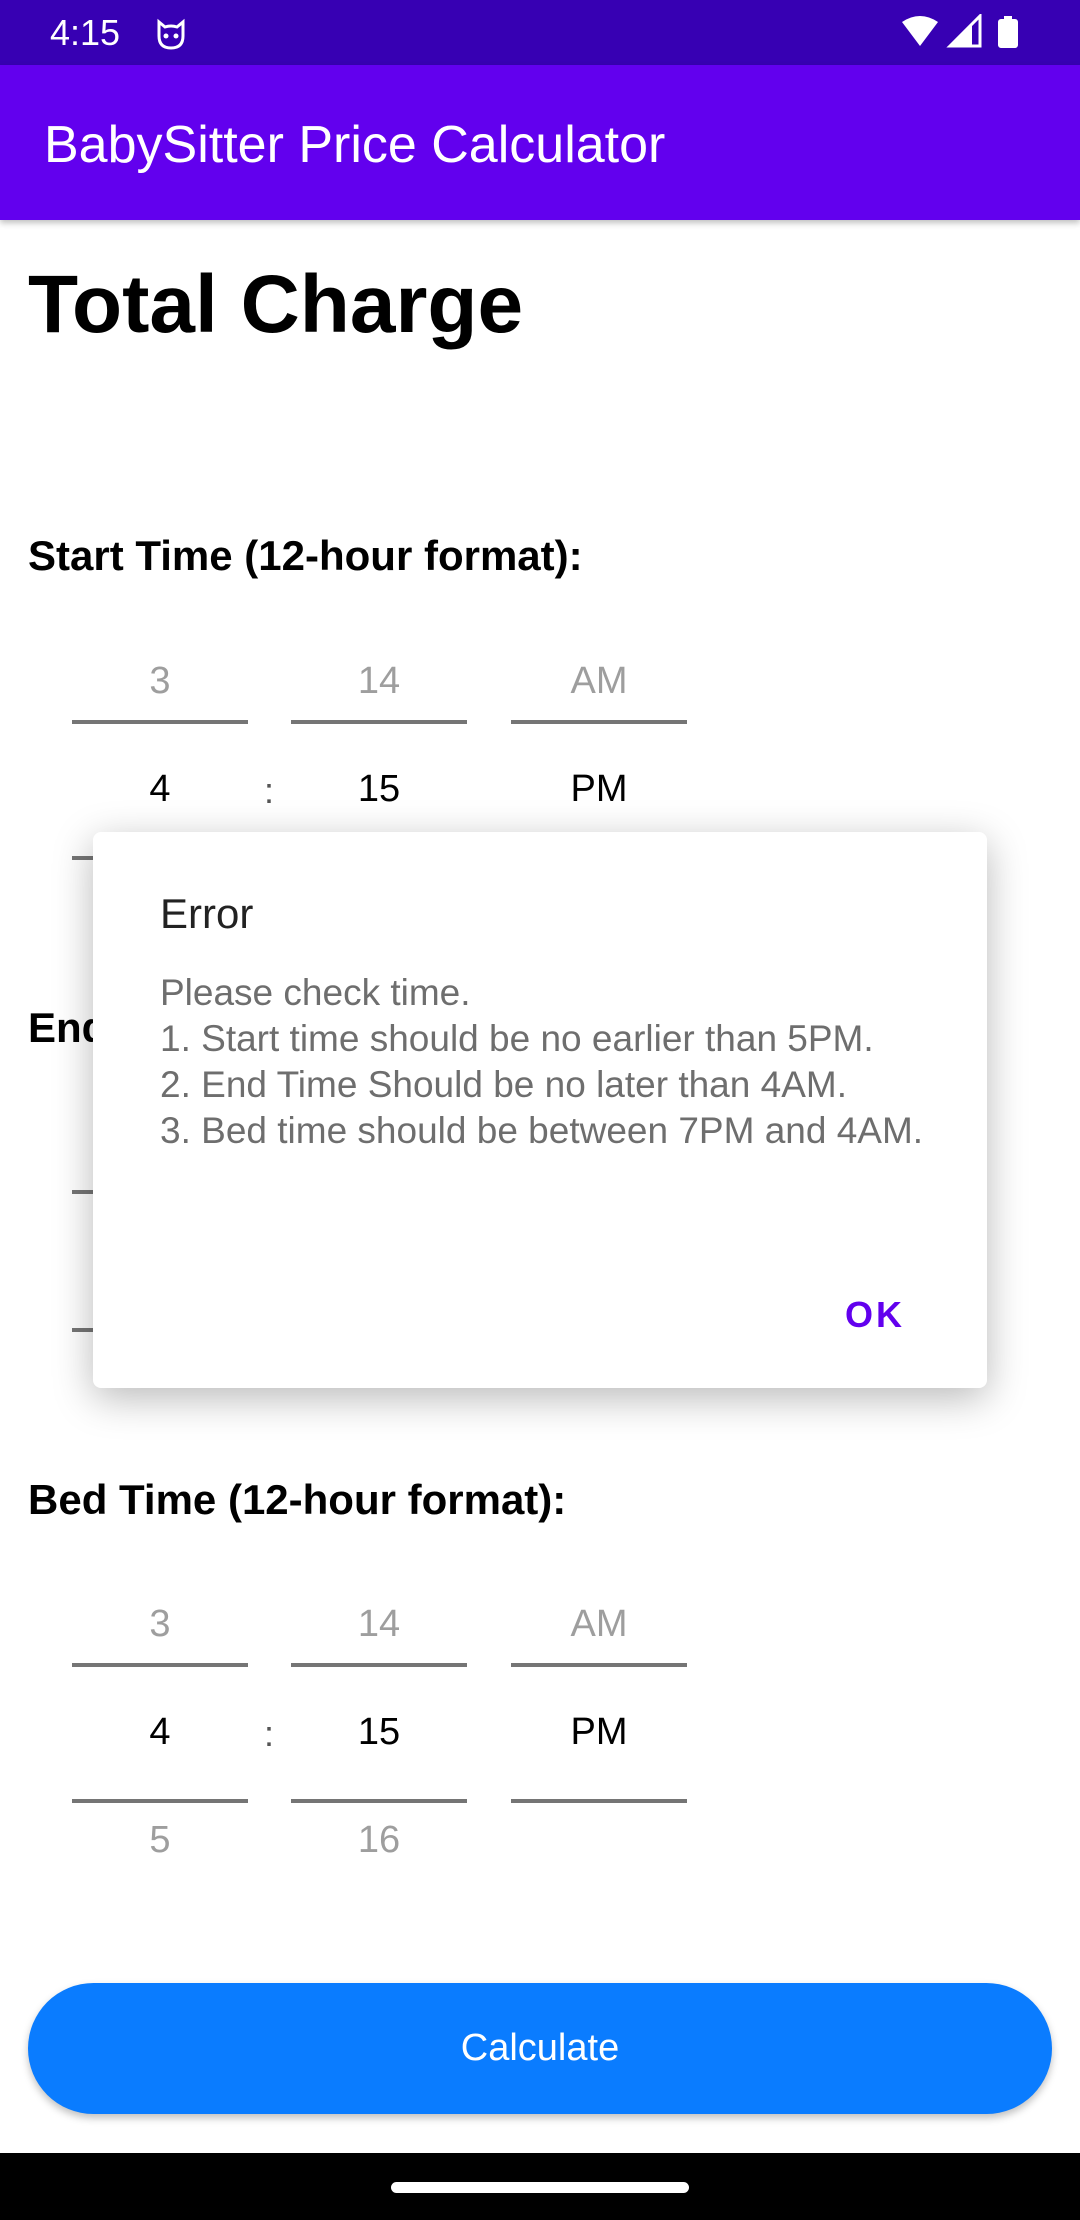  Describe the element at coordinates (379, 1665) in the screenshot. I see `bed-minute-divider-top` at that location.